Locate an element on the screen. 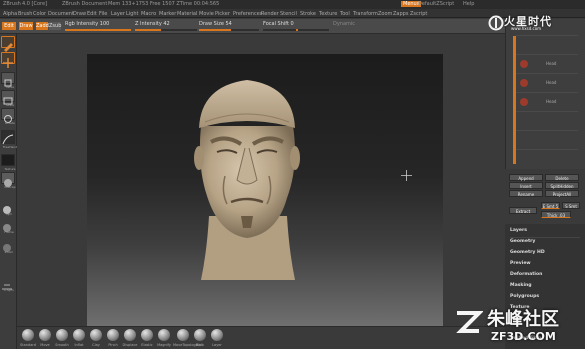 This screenshot has width=585, height=349. menu-zoom: Zoom is located at coordinates (385, 14).